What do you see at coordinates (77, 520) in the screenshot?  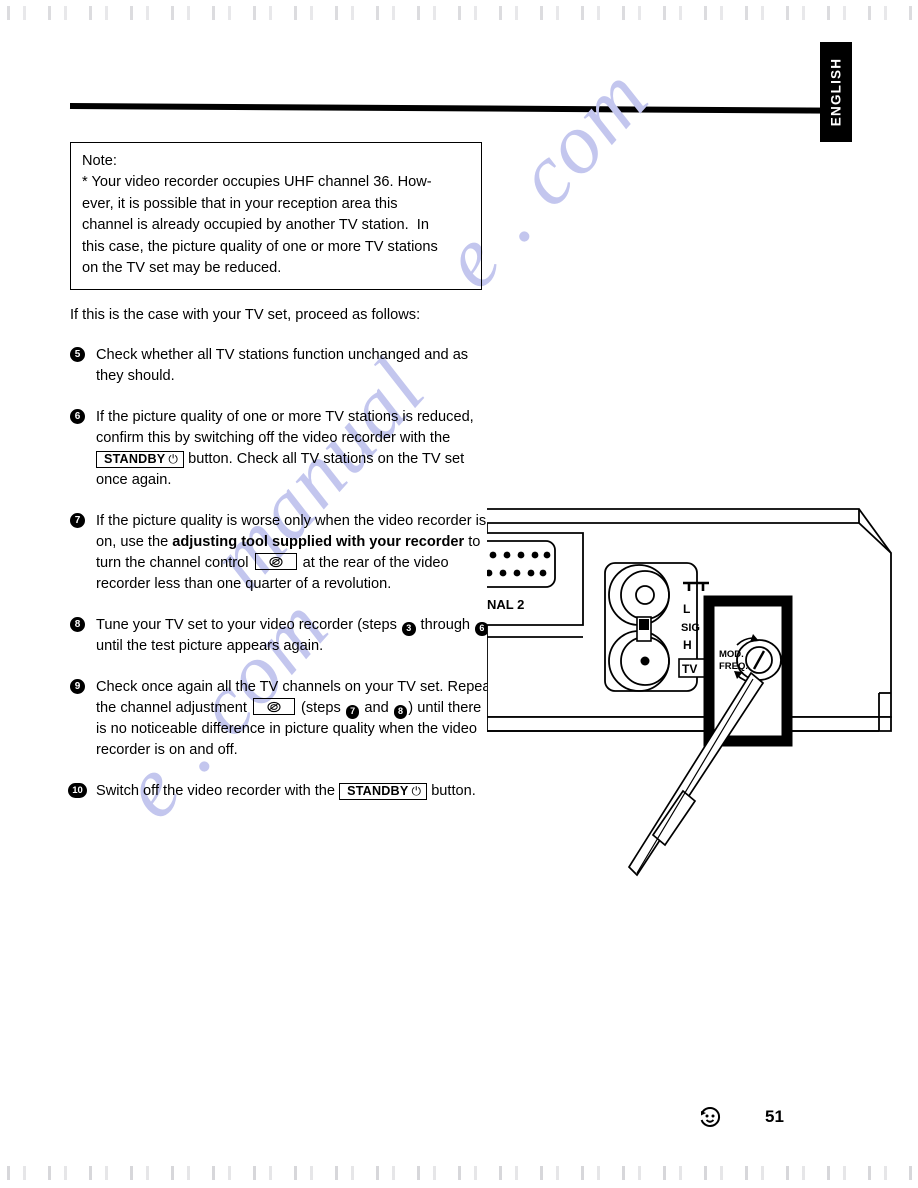 I see `step-number: 7` at bounding box center [77, 520].